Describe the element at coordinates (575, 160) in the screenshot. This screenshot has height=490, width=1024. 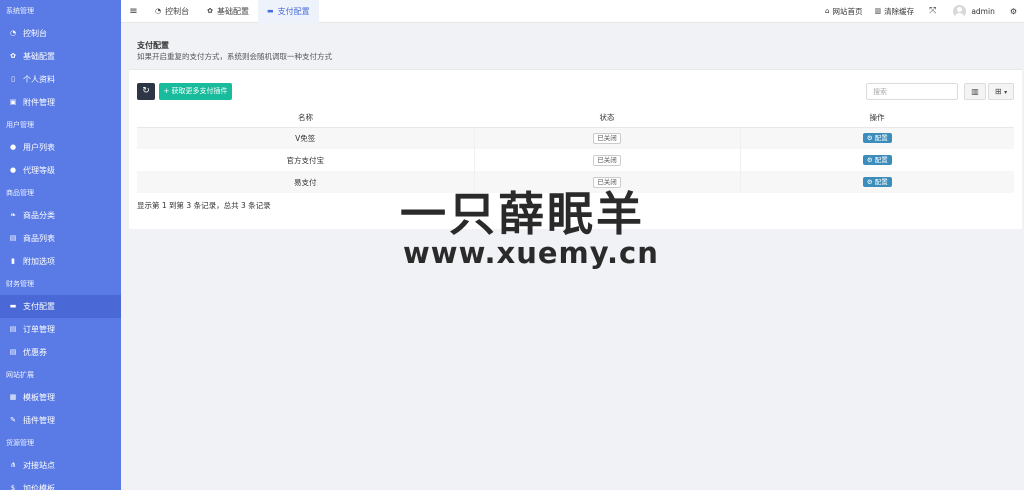
I see `table-row: 官方支付宝 已关闭 ⚙ 配置` at that location.